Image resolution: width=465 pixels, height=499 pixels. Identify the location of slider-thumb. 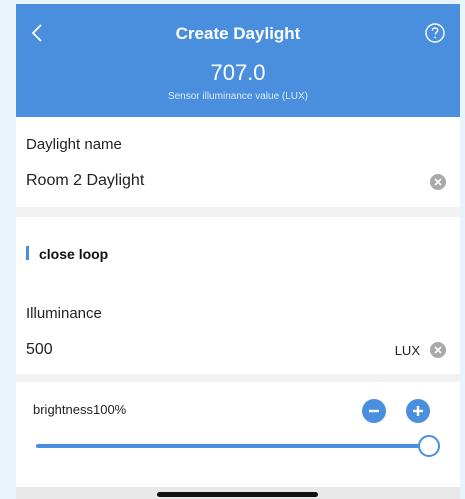
(429, 446).